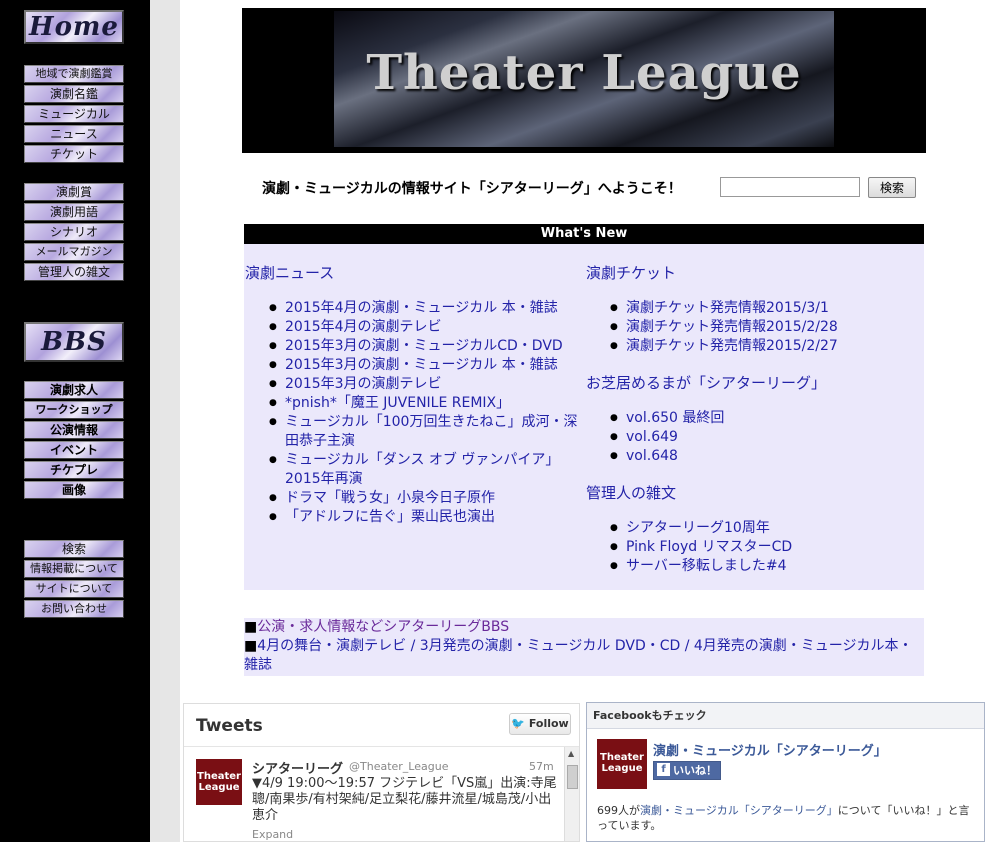 The width and height of the screenshot is (999, 842). Describe the element at coordinates (753, 382) in the screenshot. I see `section-title-mailmag: お芝居めるまが「シアターリーグ」` at that location.